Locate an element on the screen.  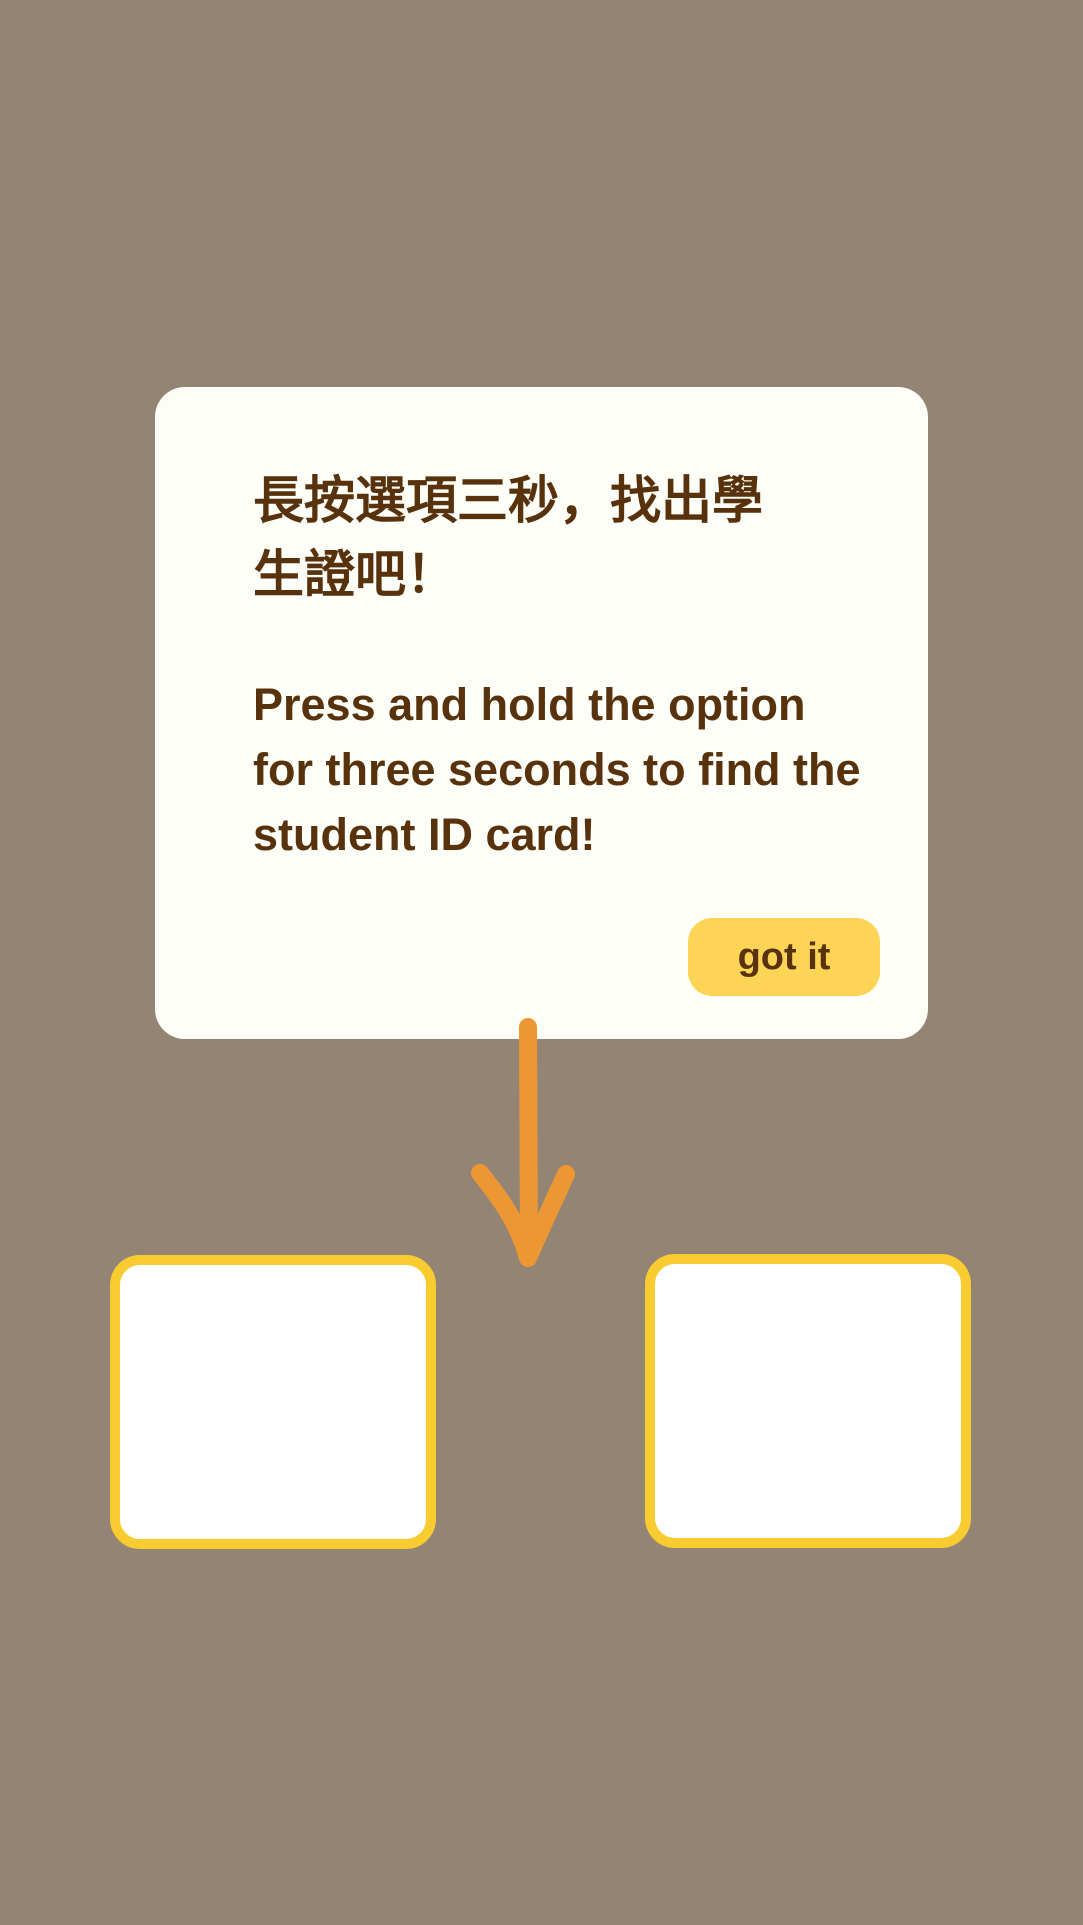
tutorial-title-chinese: 長按選項三秒，找出學生證吧！ is located at coordinates (508, 538).